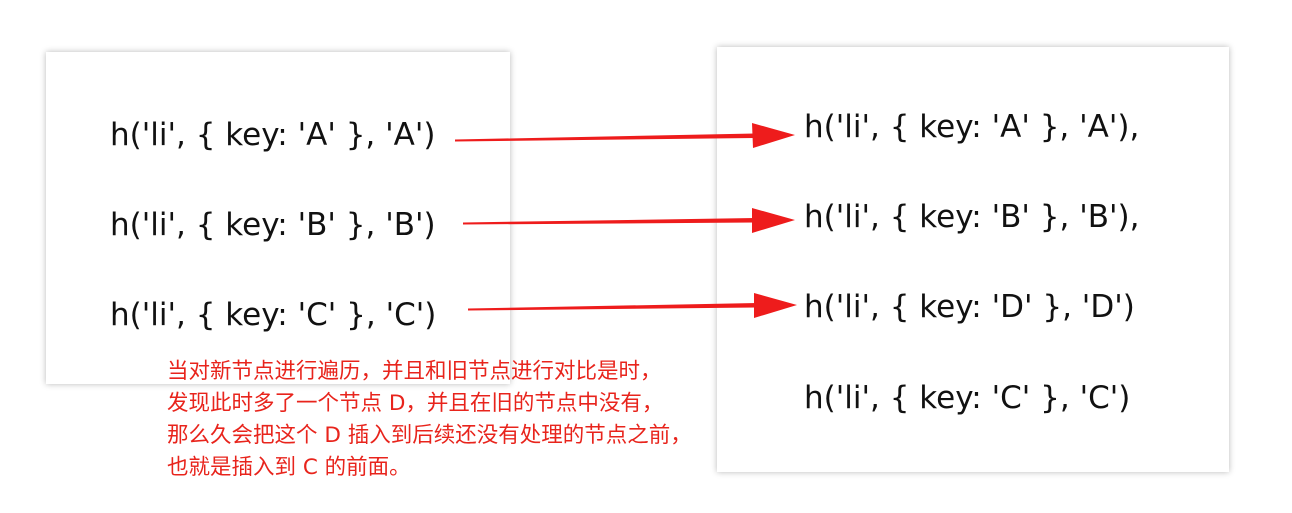 Image resolution: width=1292 pixels, height=513 pixels. What do you see at coordinates (773, 135) in the screenshot?
I see `arrow-a-head` at bounding box center [773, 135].